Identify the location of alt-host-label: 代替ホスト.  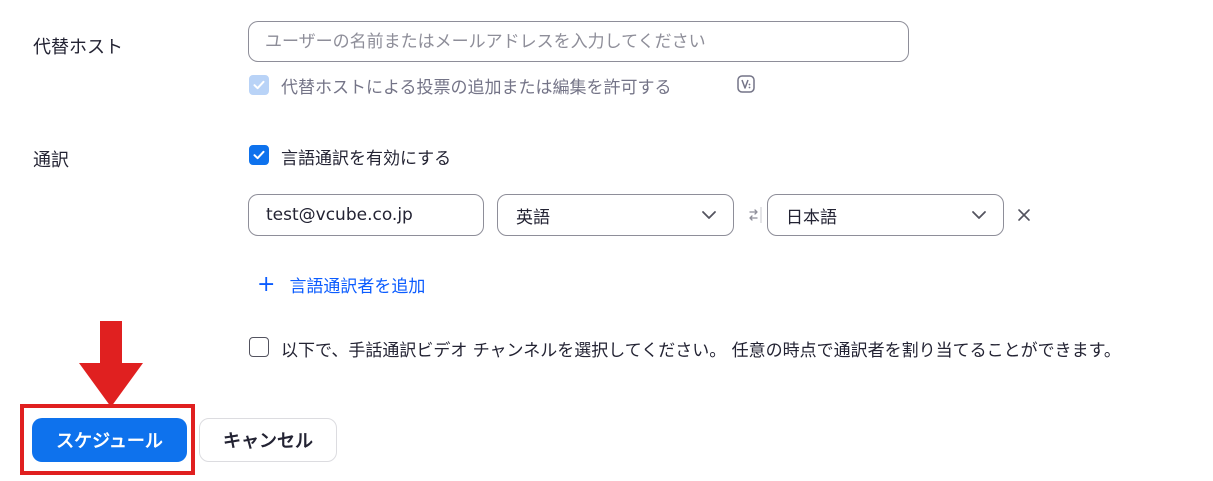
(78, 47).